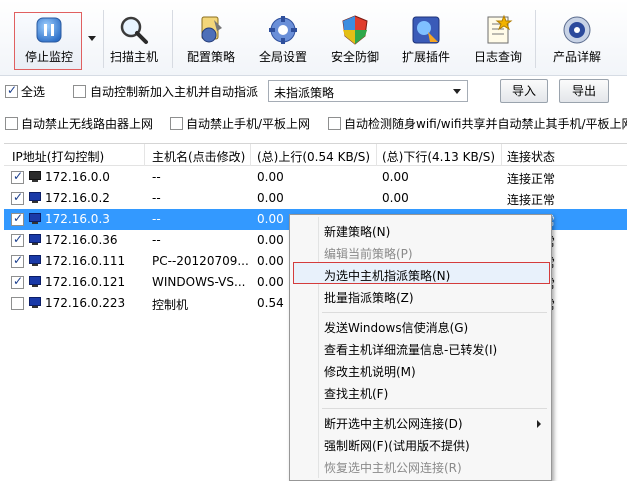  I want to click on product-details-label: 产品详解, so click(576, 57).